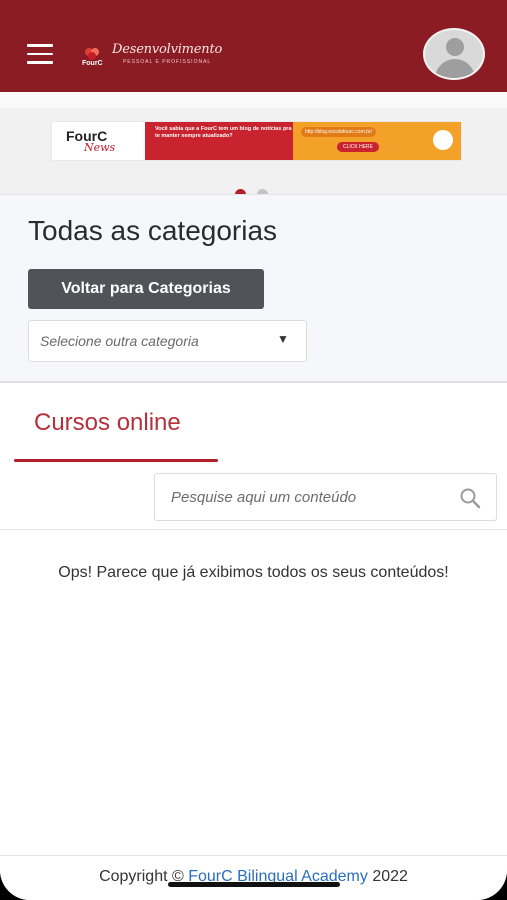 The width and height of the screenshot is (507, 900). I want to click on caret-down-icon: ▼, so click(283, 339).